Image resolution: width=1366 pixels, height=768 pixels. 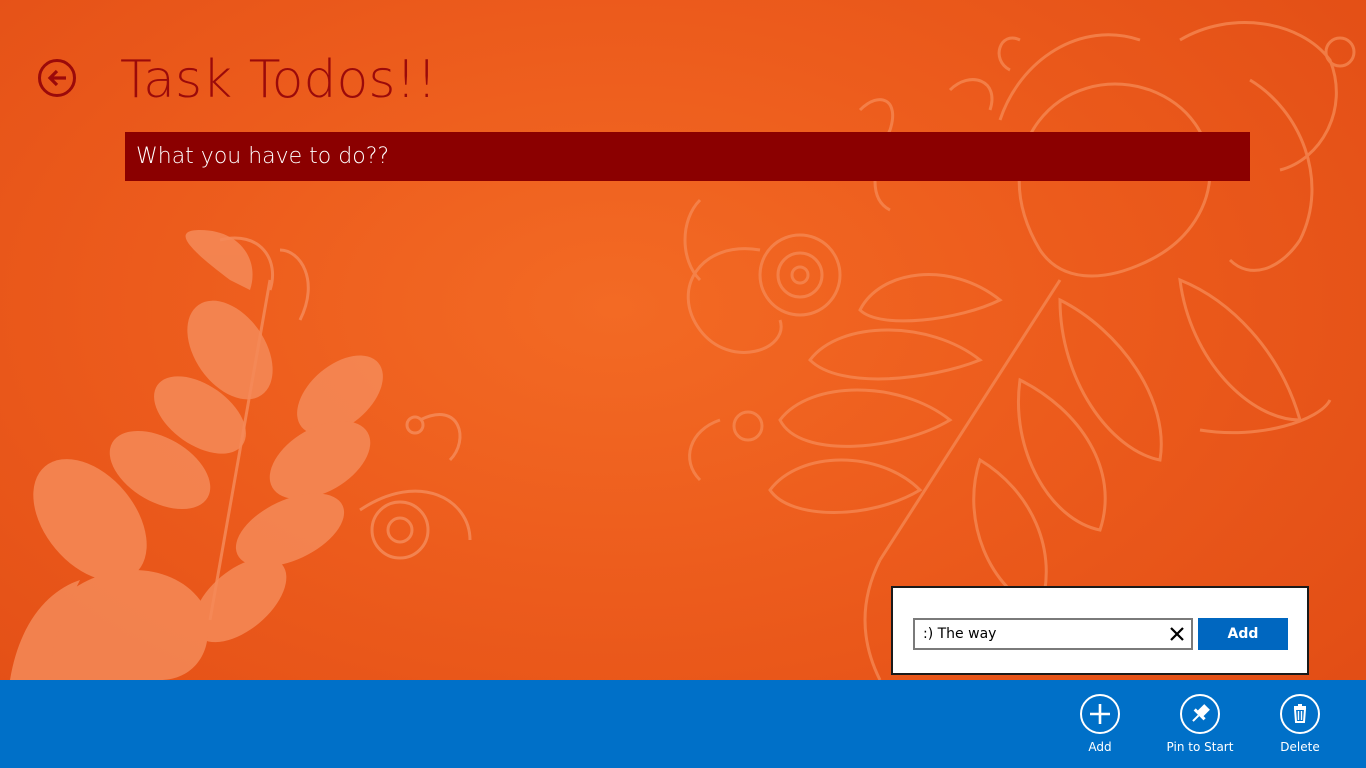 I want to click on pin-icon-circle, so click(x=1200, y=714).